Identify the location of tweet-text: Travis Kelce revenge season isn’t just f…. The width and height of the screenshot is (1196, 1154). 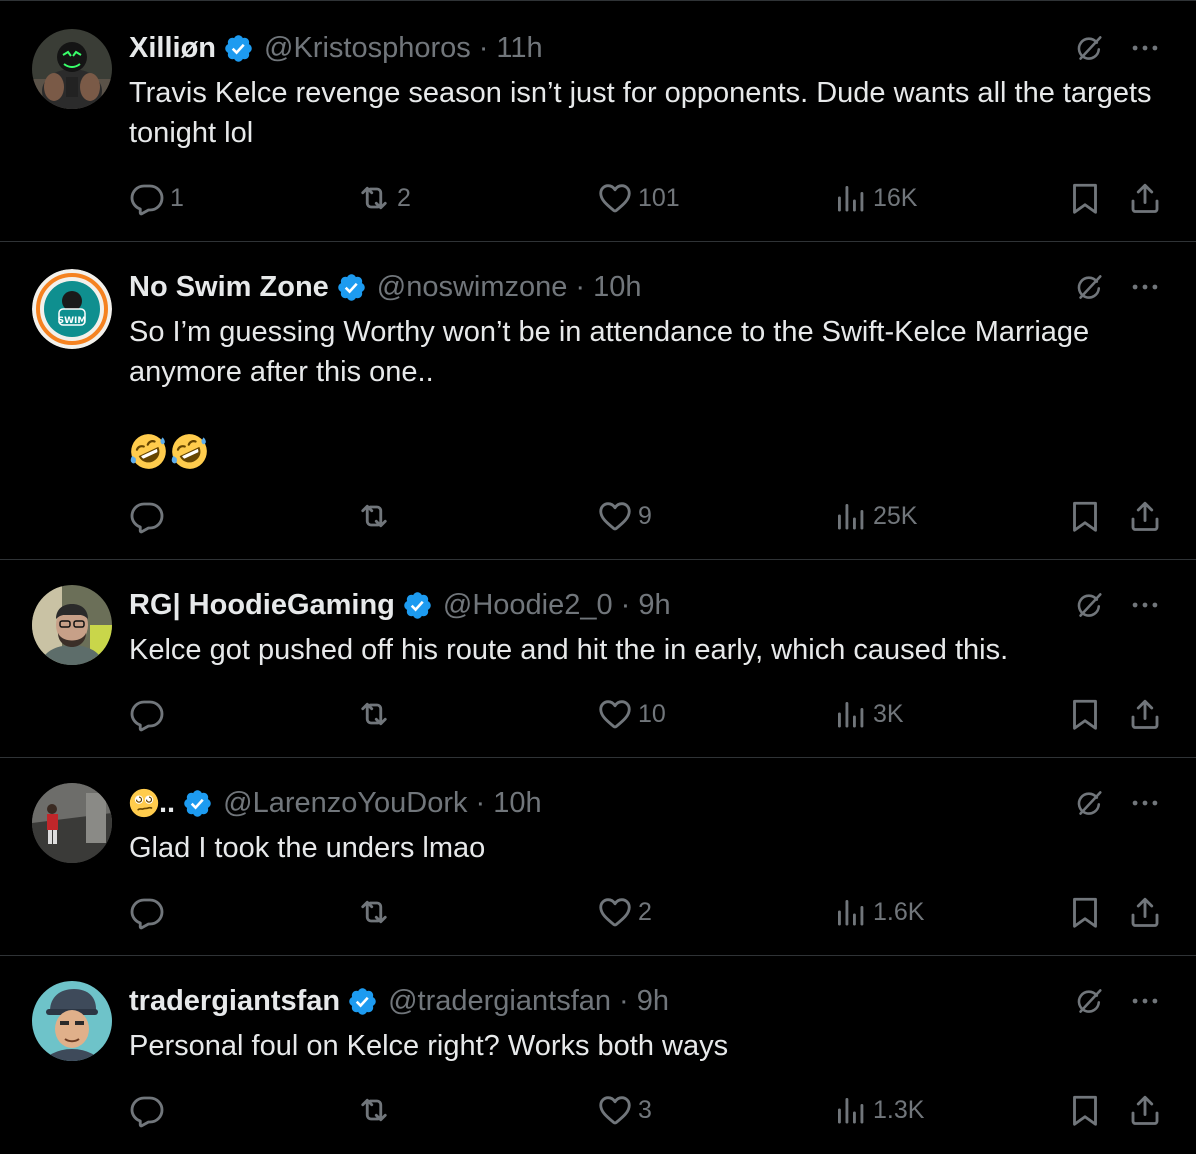
(640, 113).